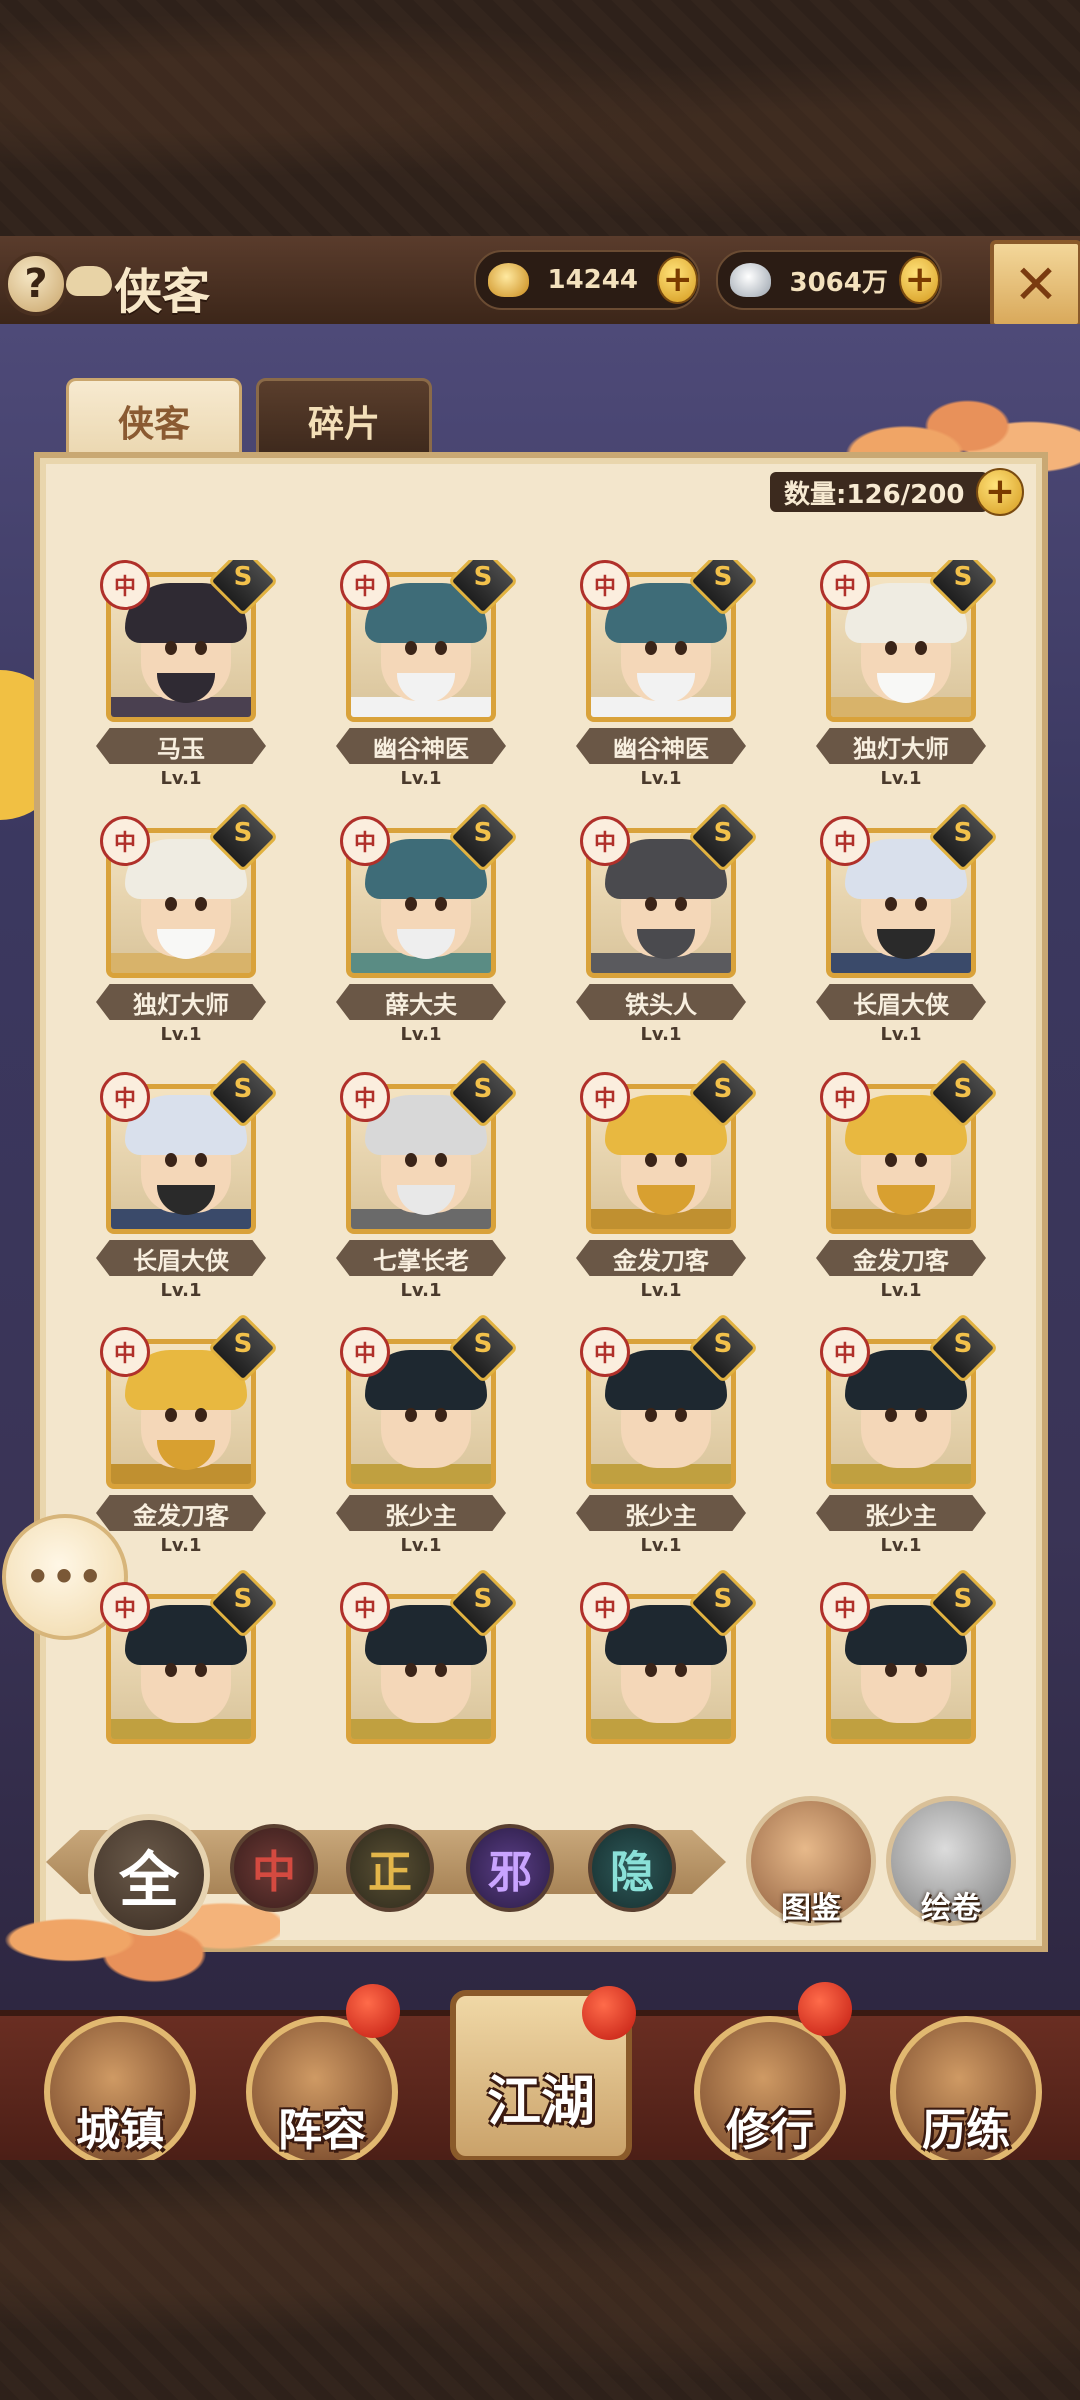 The height and width of the screenshot is (2400, 1080). What do you see at coordinates (322, 2092) in the screenshot?
I see `nav-lineup: 阵容` at bounding box center [322, 2092].